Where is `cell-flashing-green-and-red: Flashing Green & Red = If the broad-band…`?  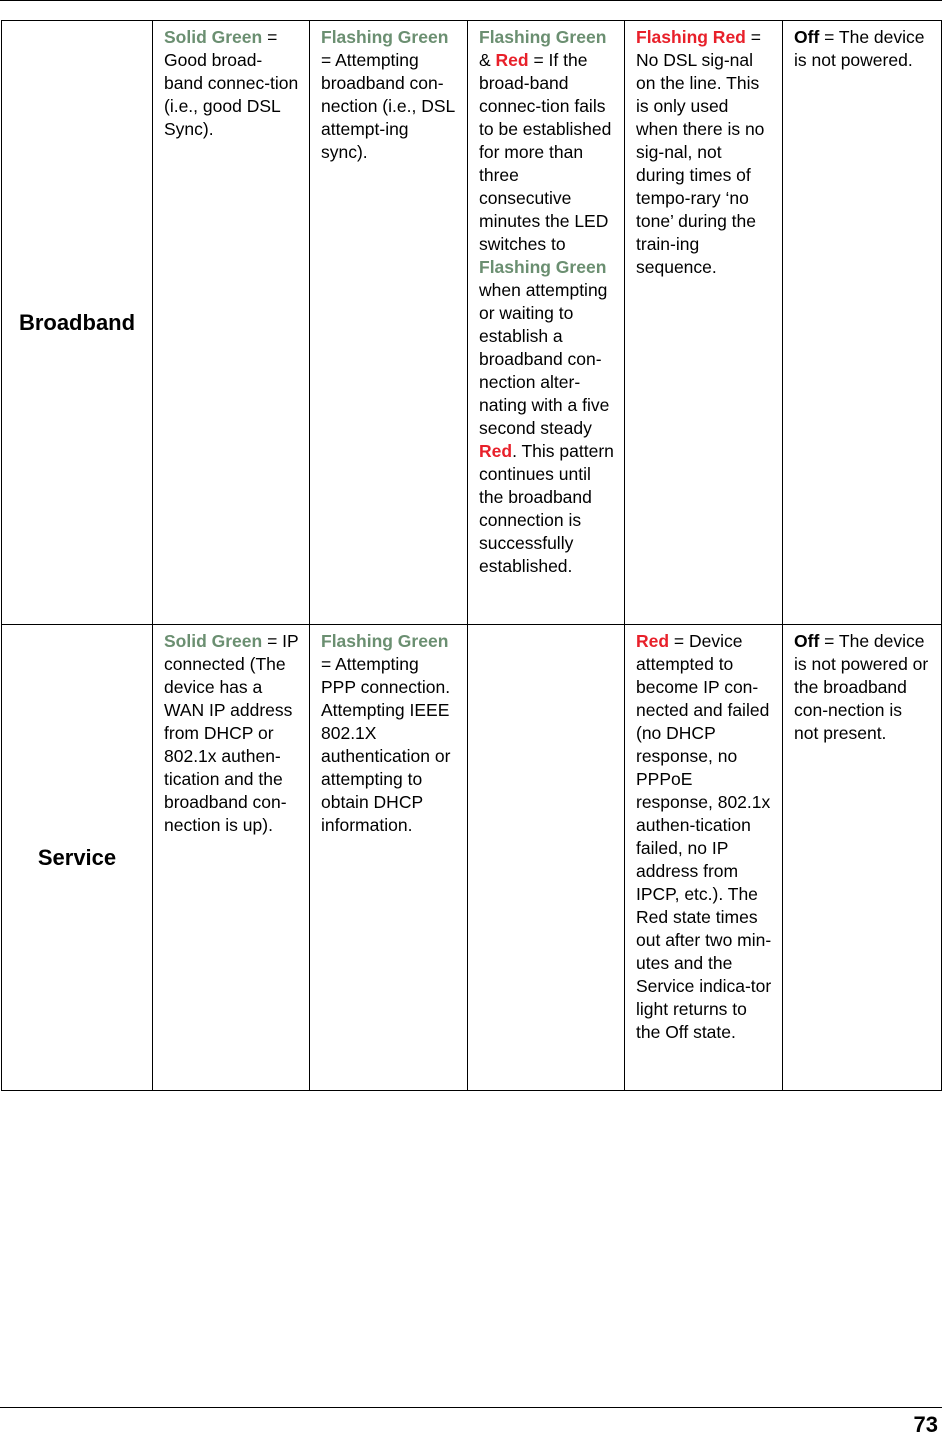
cell-flashing-green-and-red: Flashing Green & Red = If the broad-band… is located at coordinates (546, 322).